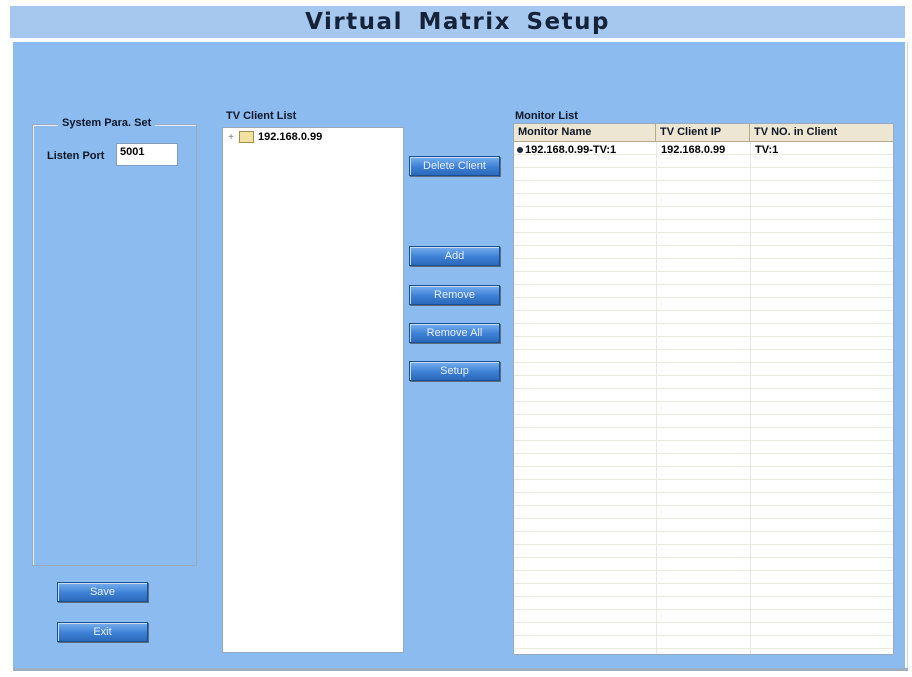  I want to click on window-title: Virtual Matrix Setup, so click(457, 22).